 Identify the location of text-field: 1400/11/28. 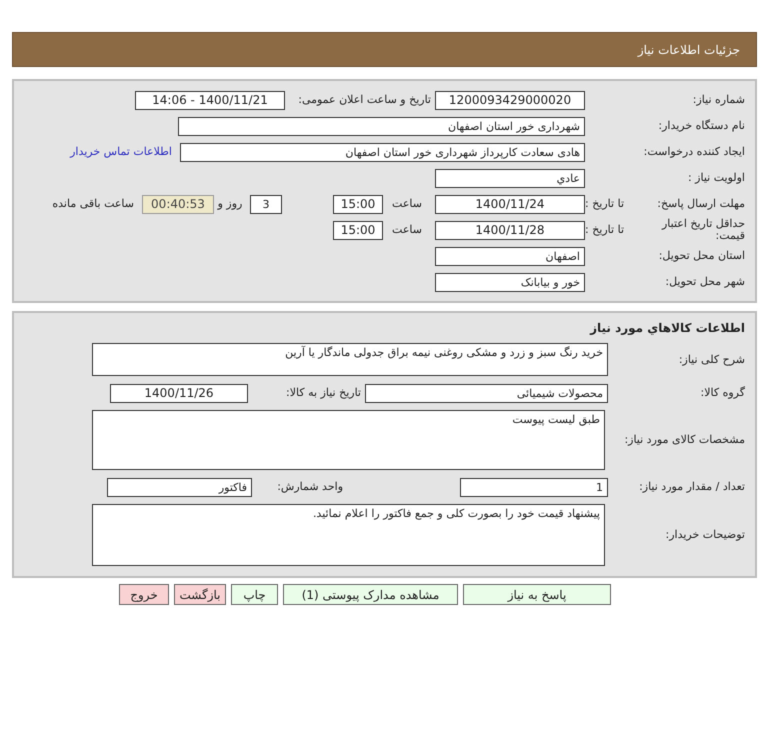
(510, 230).